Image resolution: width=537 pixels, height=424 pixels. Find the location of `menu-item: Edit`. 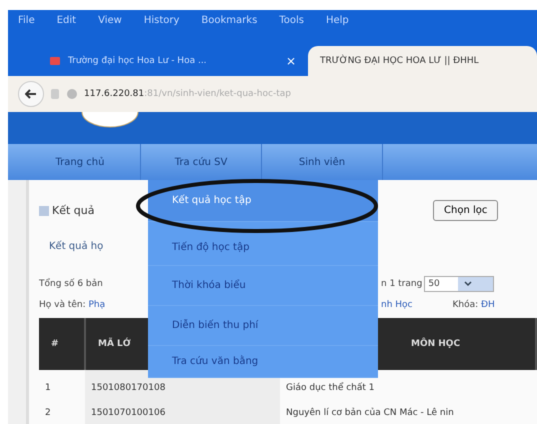

menu-item: Edit is located at coordinates (66, 20).